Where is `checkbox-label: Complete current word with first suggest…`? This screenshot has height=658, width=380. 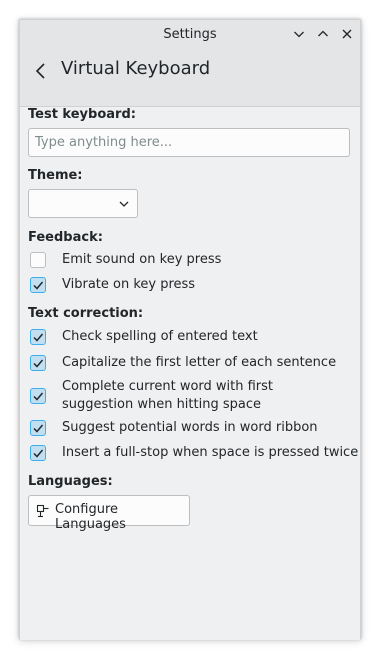
checkbox-label: Complete current word with first suggest… is located at coordinates (168, 395).